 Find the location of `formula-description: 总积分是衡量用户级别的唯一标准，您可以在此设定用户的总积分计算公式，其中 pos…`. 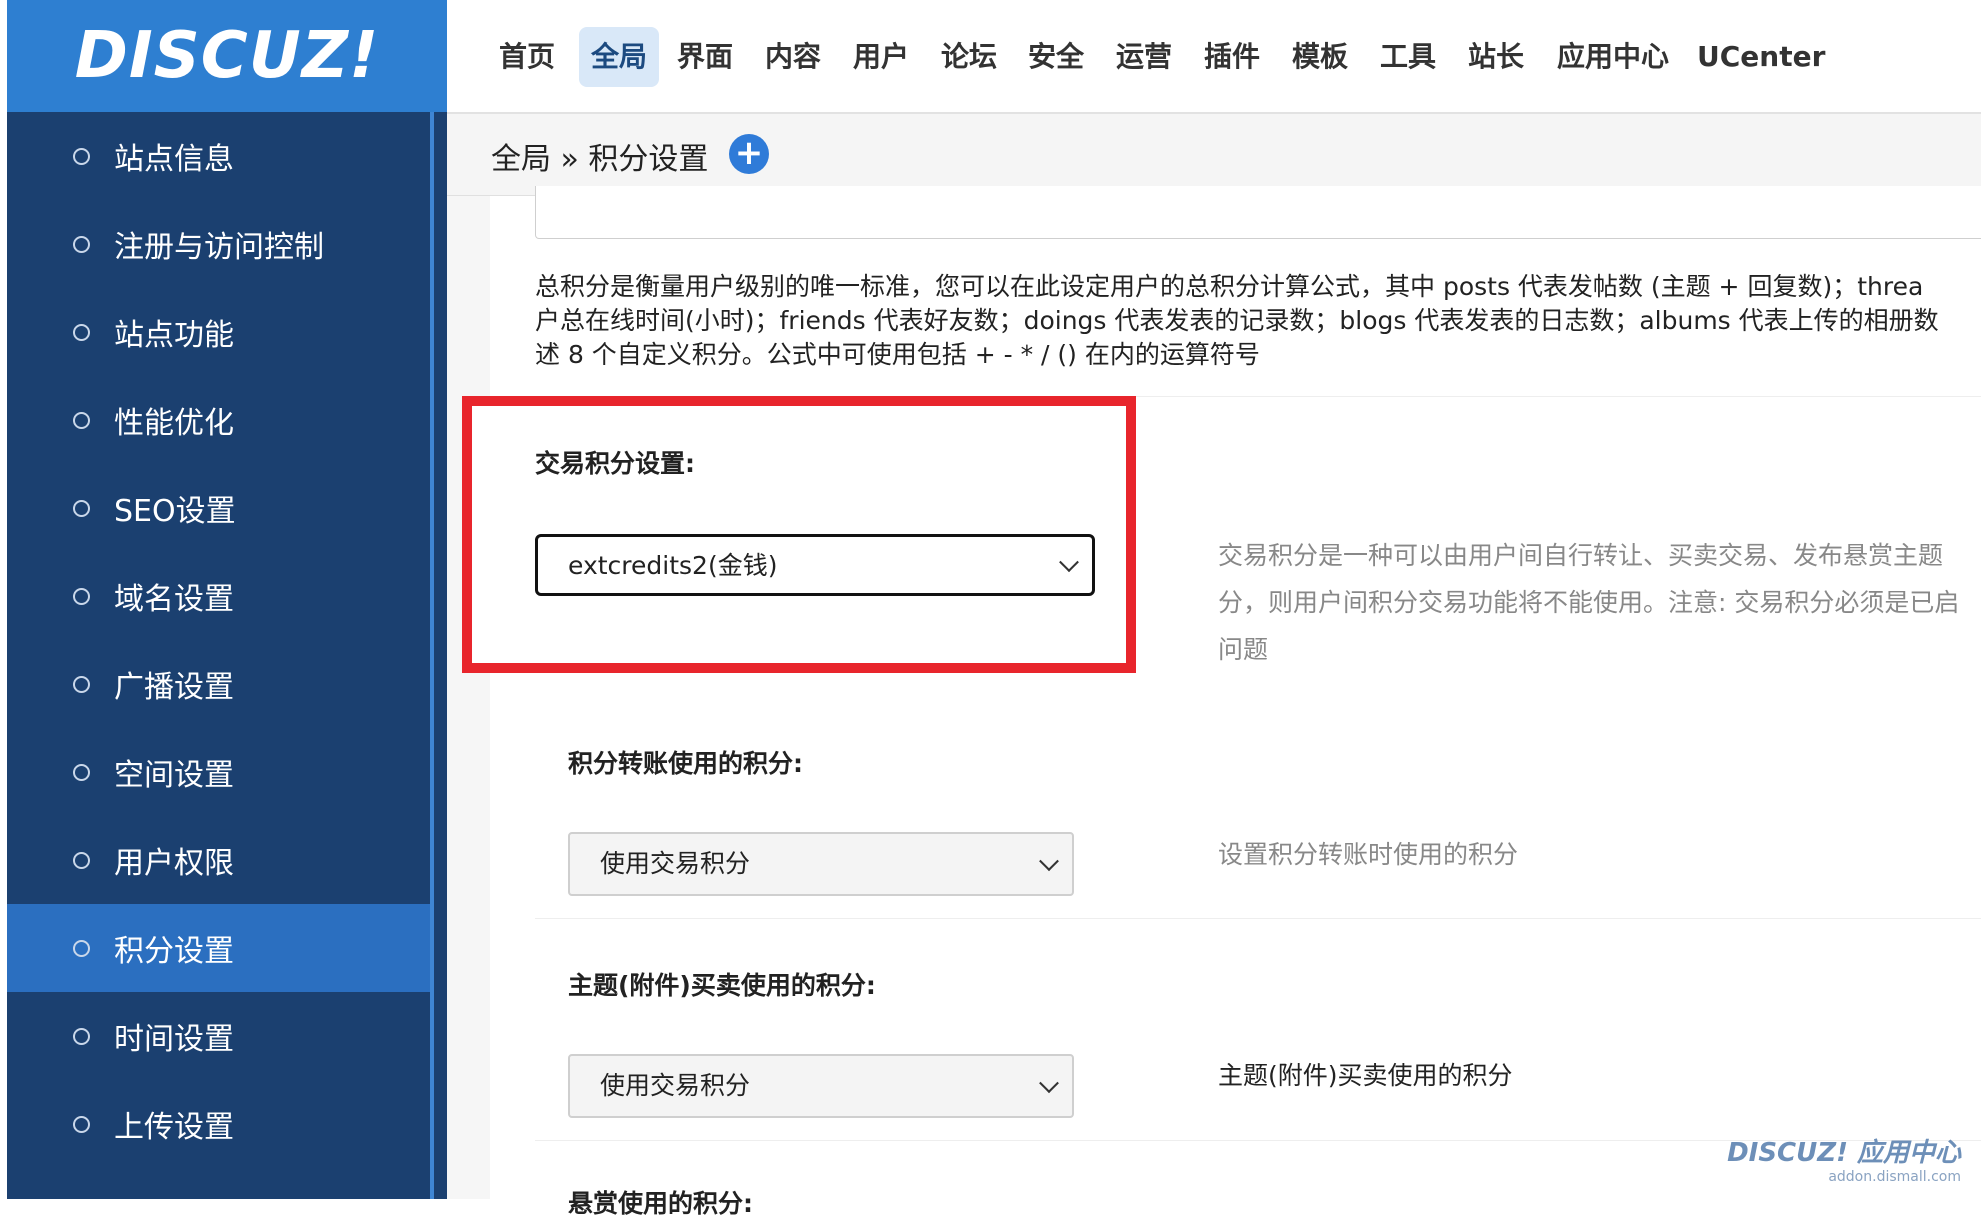

formula-description: 总积分是衡量用户级别的唯一标准，您可以在此设定用户的总积分计算公式，其中 pos… is located at coordinates (1258, 321).